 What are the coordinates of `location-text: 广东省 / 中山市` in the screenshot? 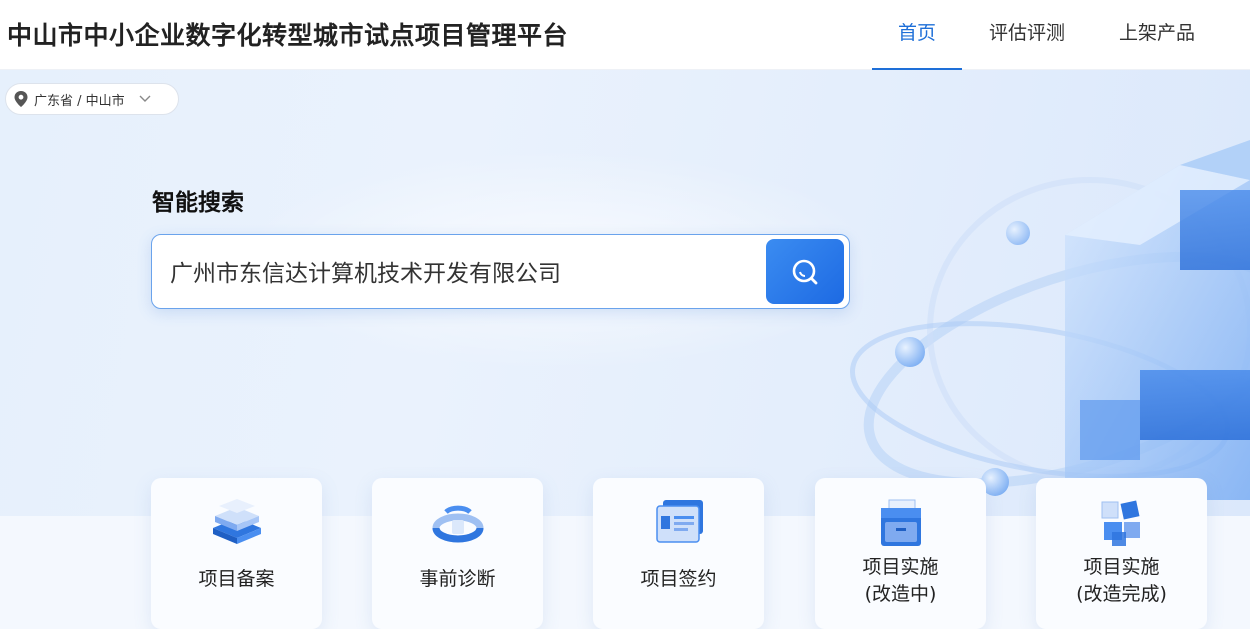 It's located at (79, 101).